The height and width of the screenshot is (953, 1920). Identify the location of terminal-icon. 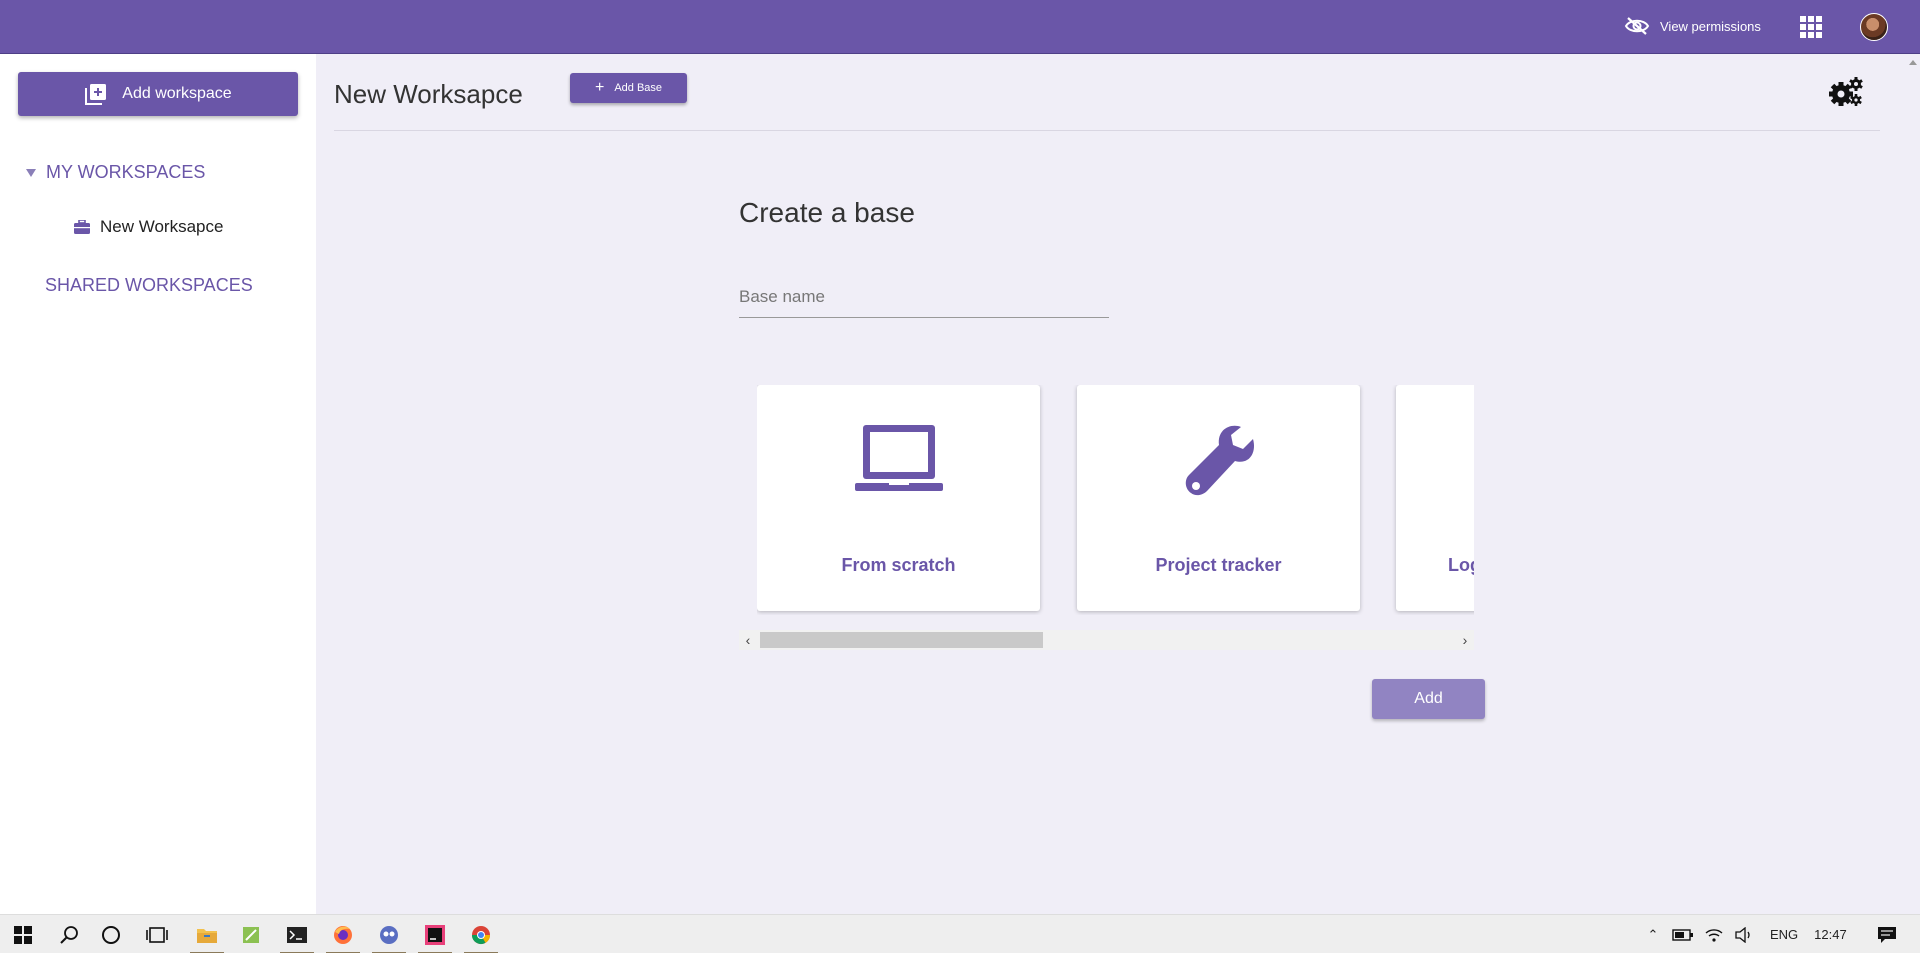
(297, 934).